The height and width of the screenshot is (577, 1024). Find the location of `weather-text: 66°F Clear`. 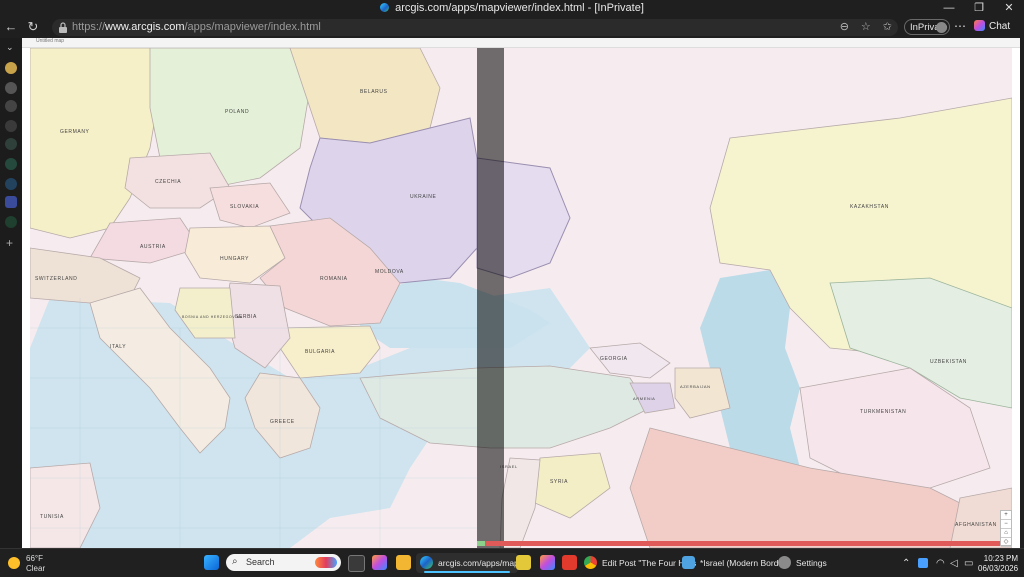

weather-text: 66°F Clear is located at coordinates (35, 564).